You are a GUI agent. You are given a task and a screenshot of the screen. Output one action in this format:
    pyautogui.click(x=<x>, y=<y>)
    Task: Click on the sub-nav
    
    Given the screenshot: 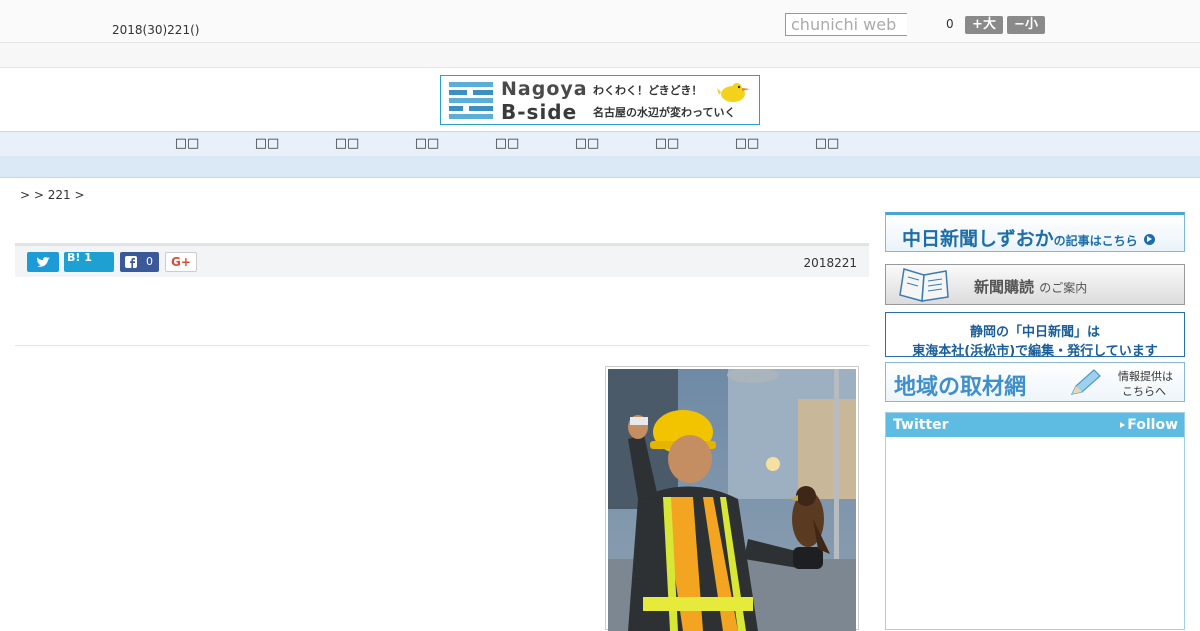 What is the action you would take?
    pyautogui.click(x=600, y=167)
    